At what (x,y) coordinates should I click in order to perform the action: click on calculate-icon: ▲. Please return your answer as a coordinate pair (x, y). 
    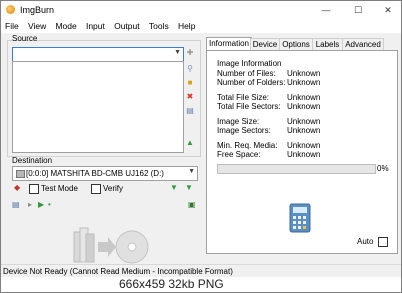
    Looking at the image, I should click on (190, 142).